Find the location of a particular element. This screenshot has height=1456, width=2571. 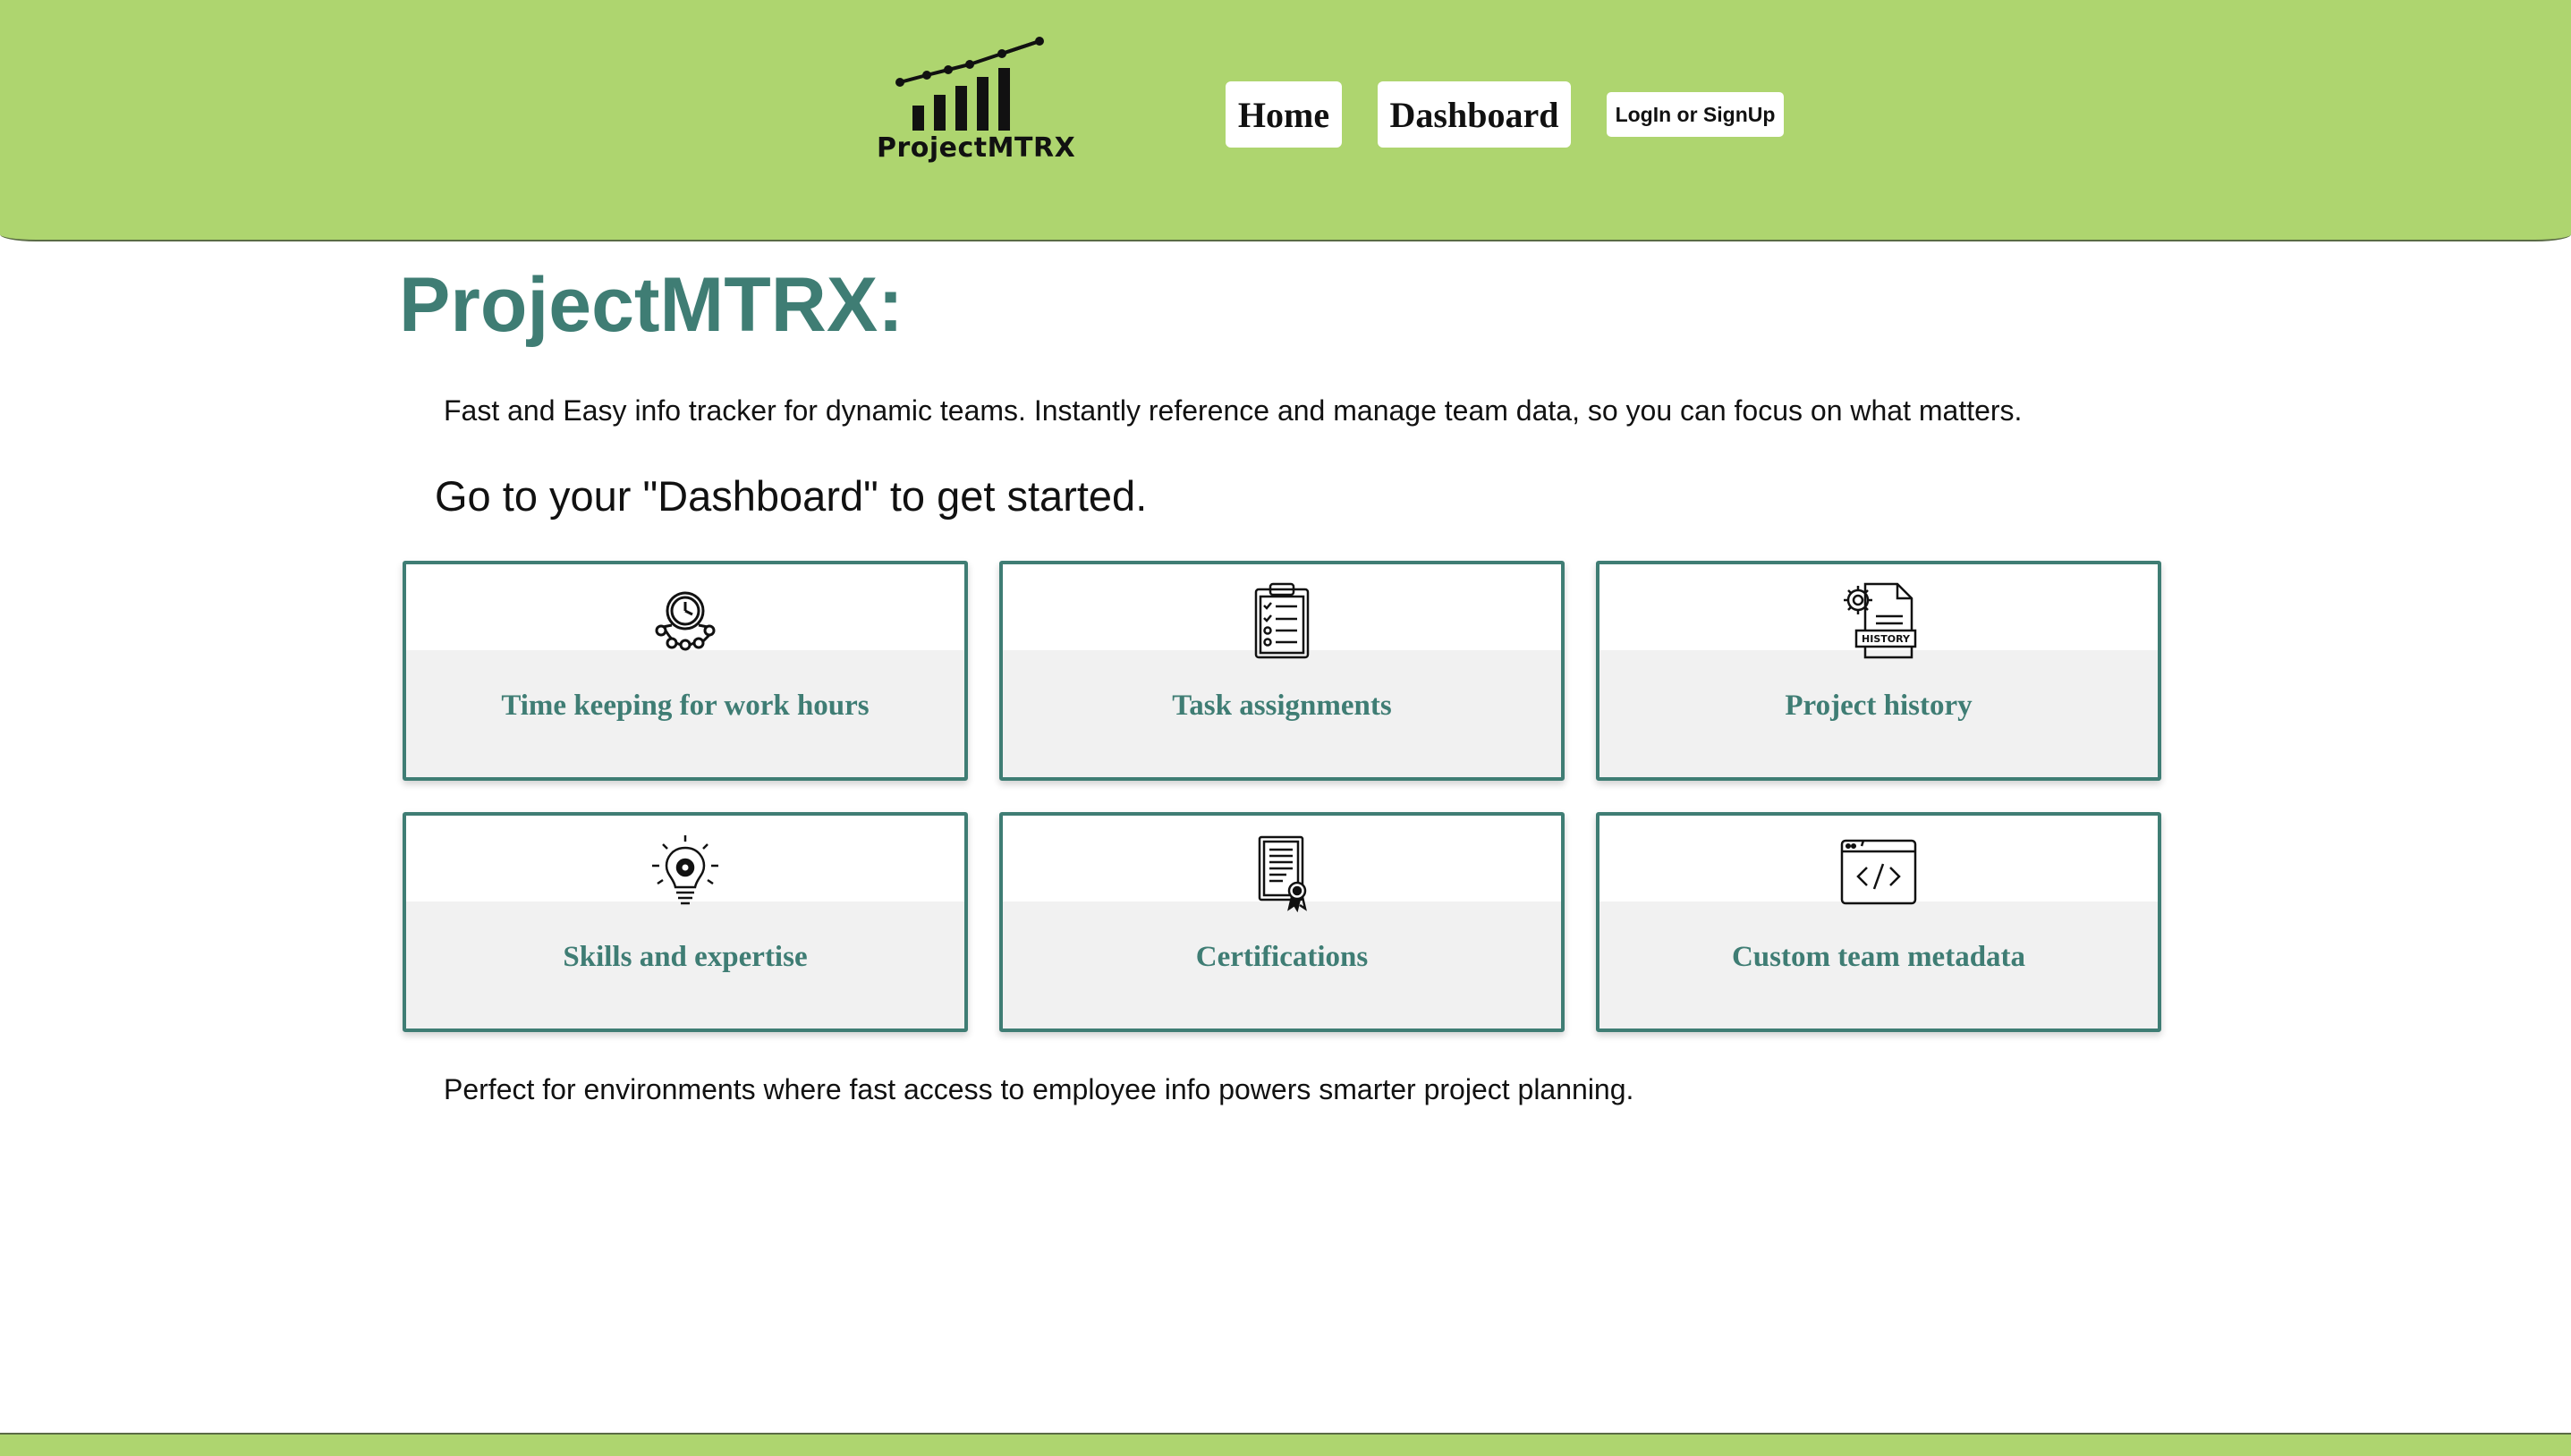

clipboard-checklist-icon is located at coordinates (1282, 620).